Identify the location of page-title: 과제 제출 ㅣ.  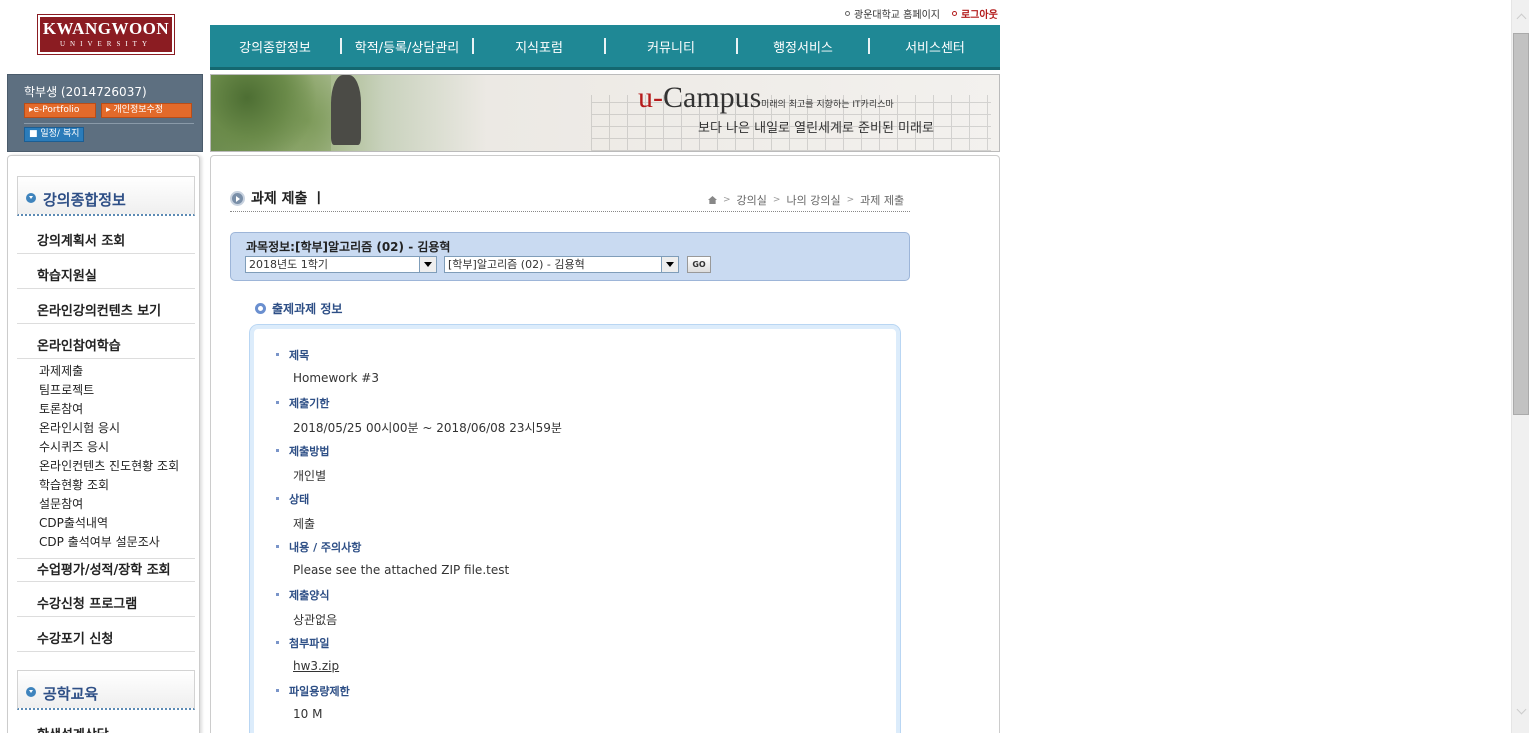
(277, 198).